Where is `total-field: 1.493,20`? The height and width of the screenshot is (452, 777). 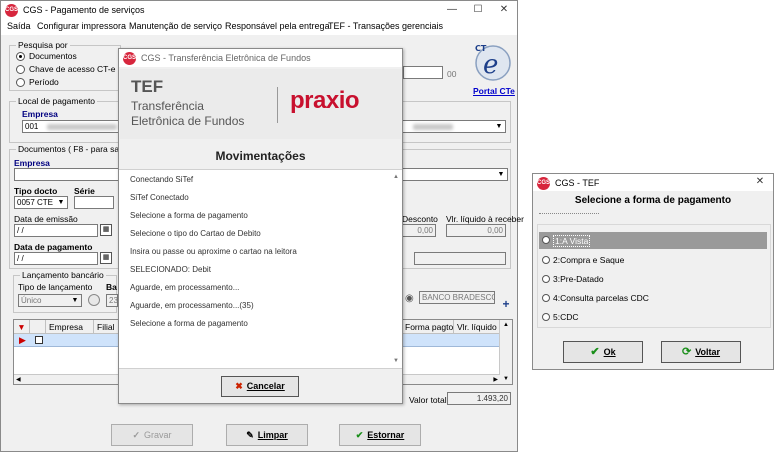
total-field: 1.493,20 is located at coordinates (479, 398).